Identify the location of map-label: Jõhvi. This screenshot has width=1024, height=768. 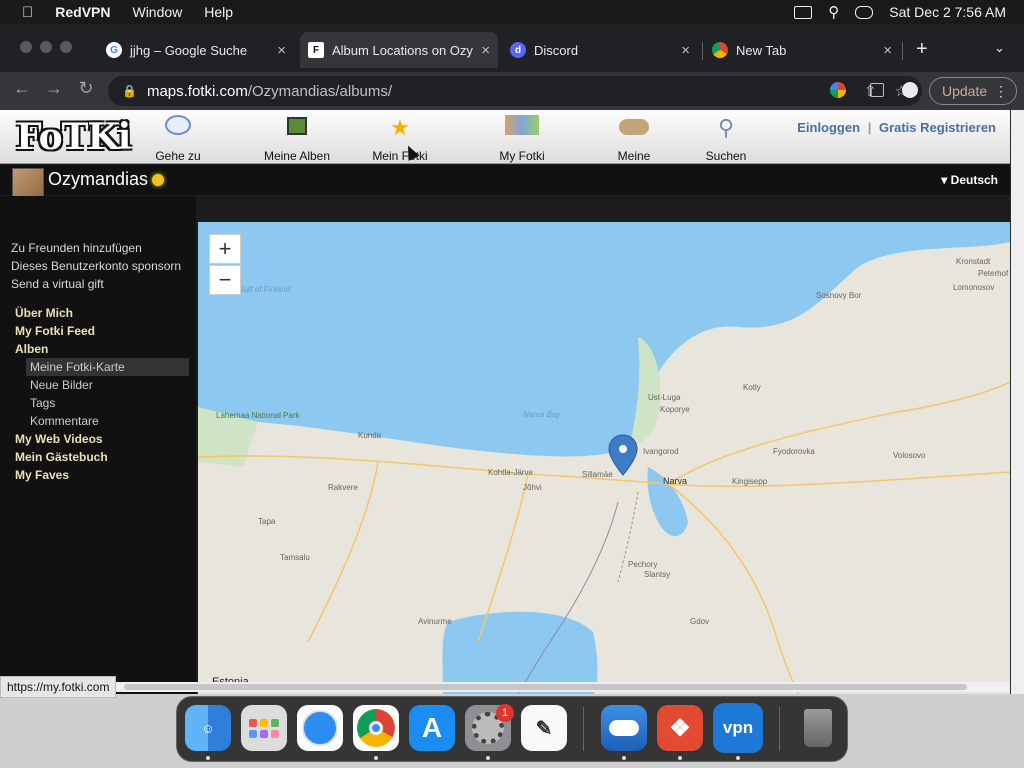
(532, 487).